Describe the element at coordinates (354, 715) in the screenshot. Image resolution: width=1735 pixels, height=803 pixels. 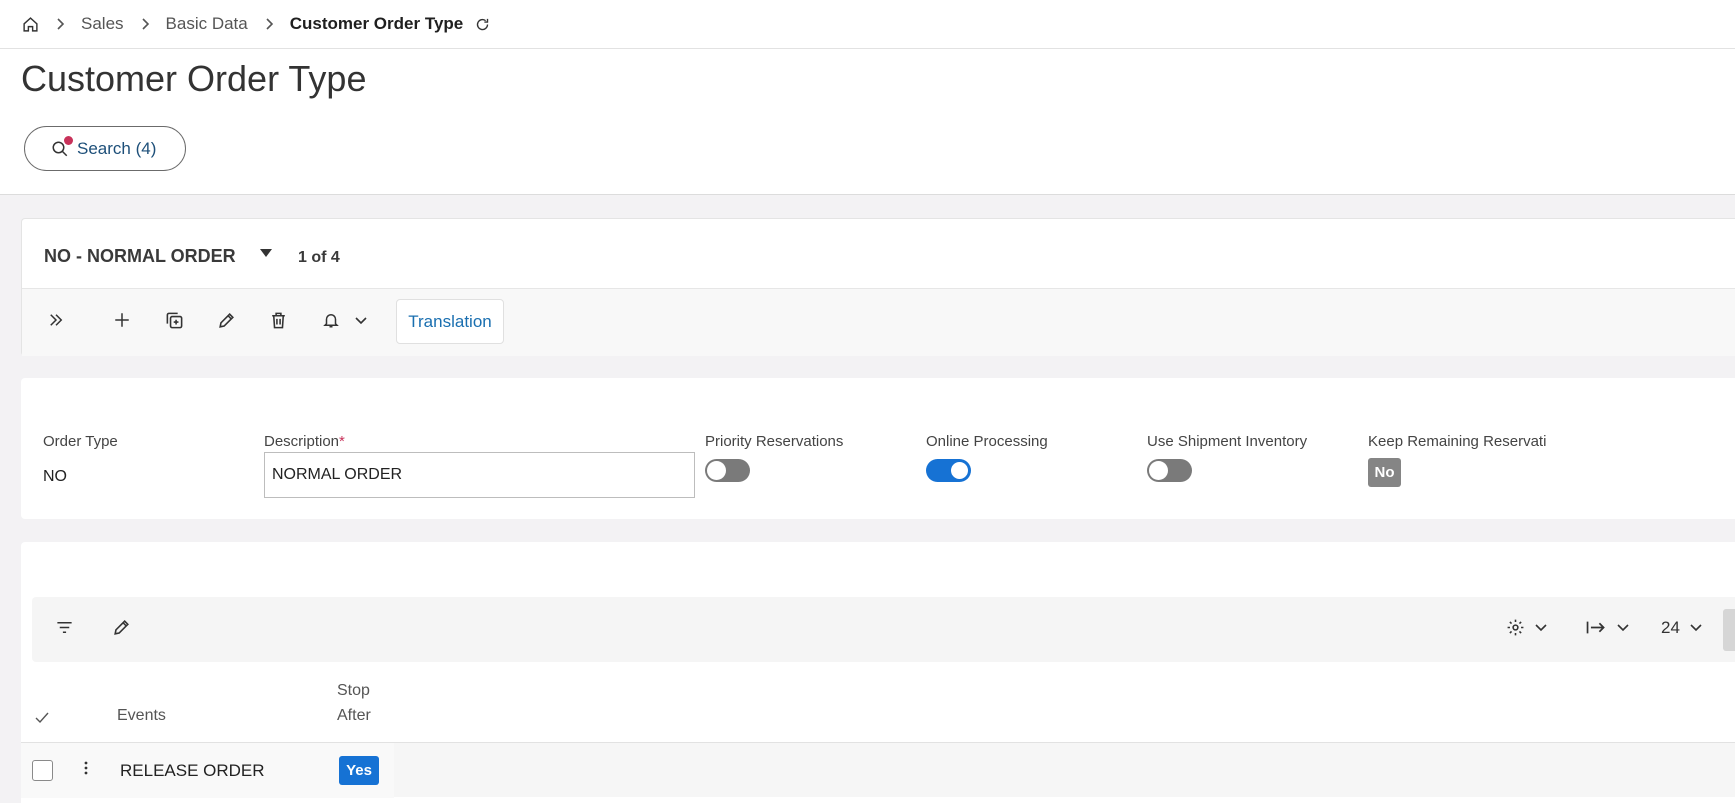
I see `stop-after-line-2: After` at that location.